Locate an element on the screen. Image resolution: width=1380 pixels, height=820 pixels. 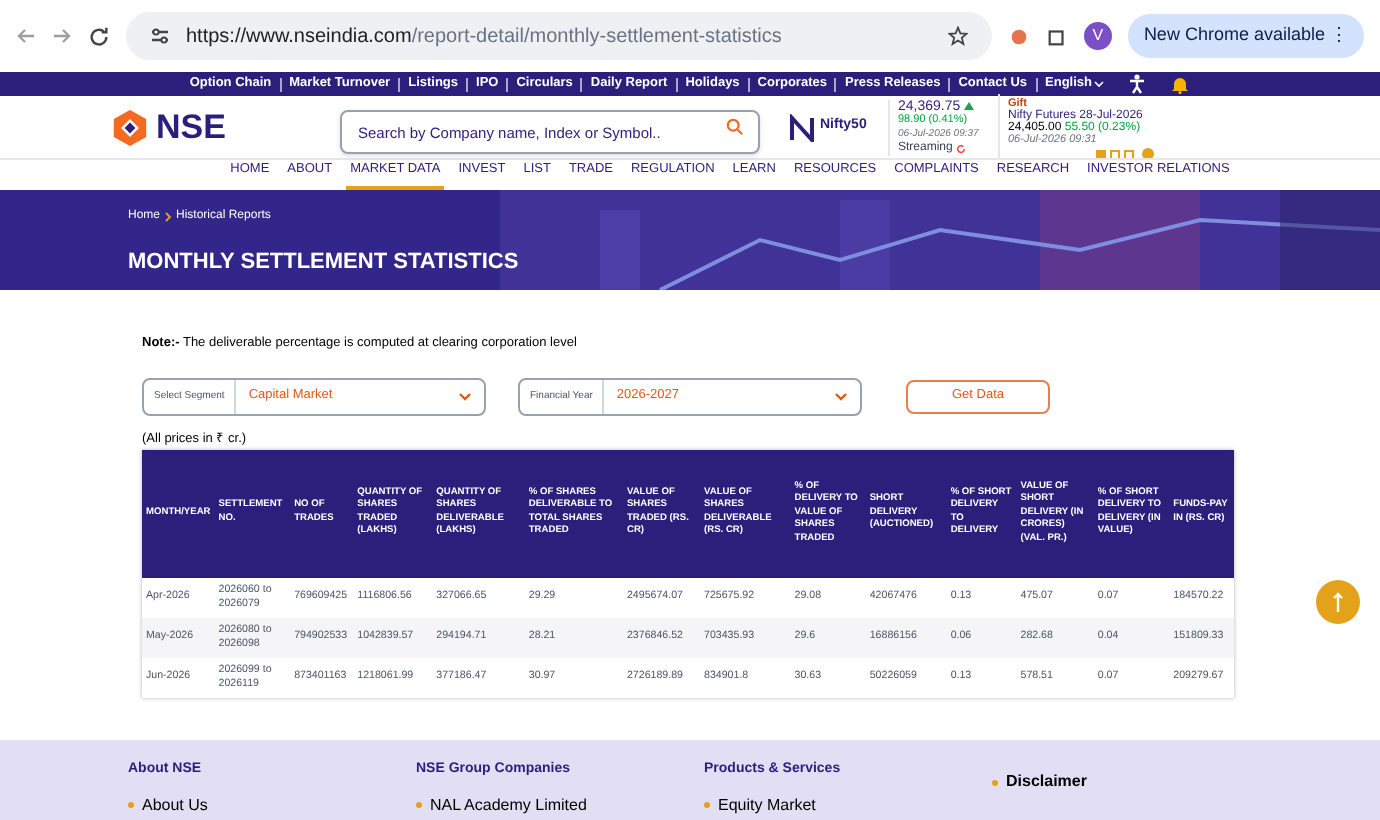
update-chrome-button: New Chrome available ⋮ is located at coordinates (1245, 36).